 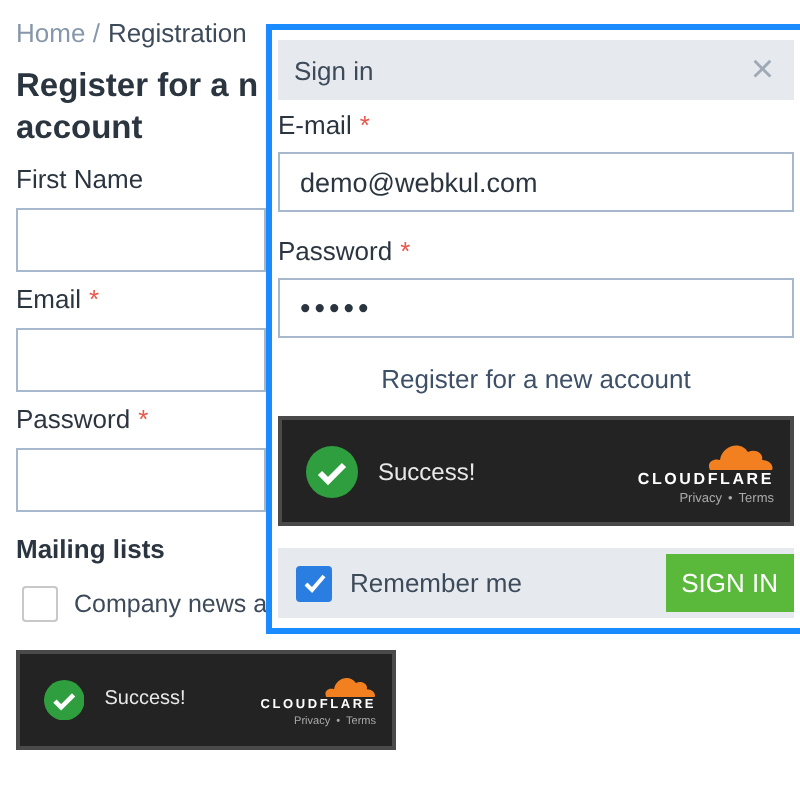 What do you see at coordinates (536, 379) in the screenshot?
I see `register-link: Register for a new account` at bounding box center [536, 379].